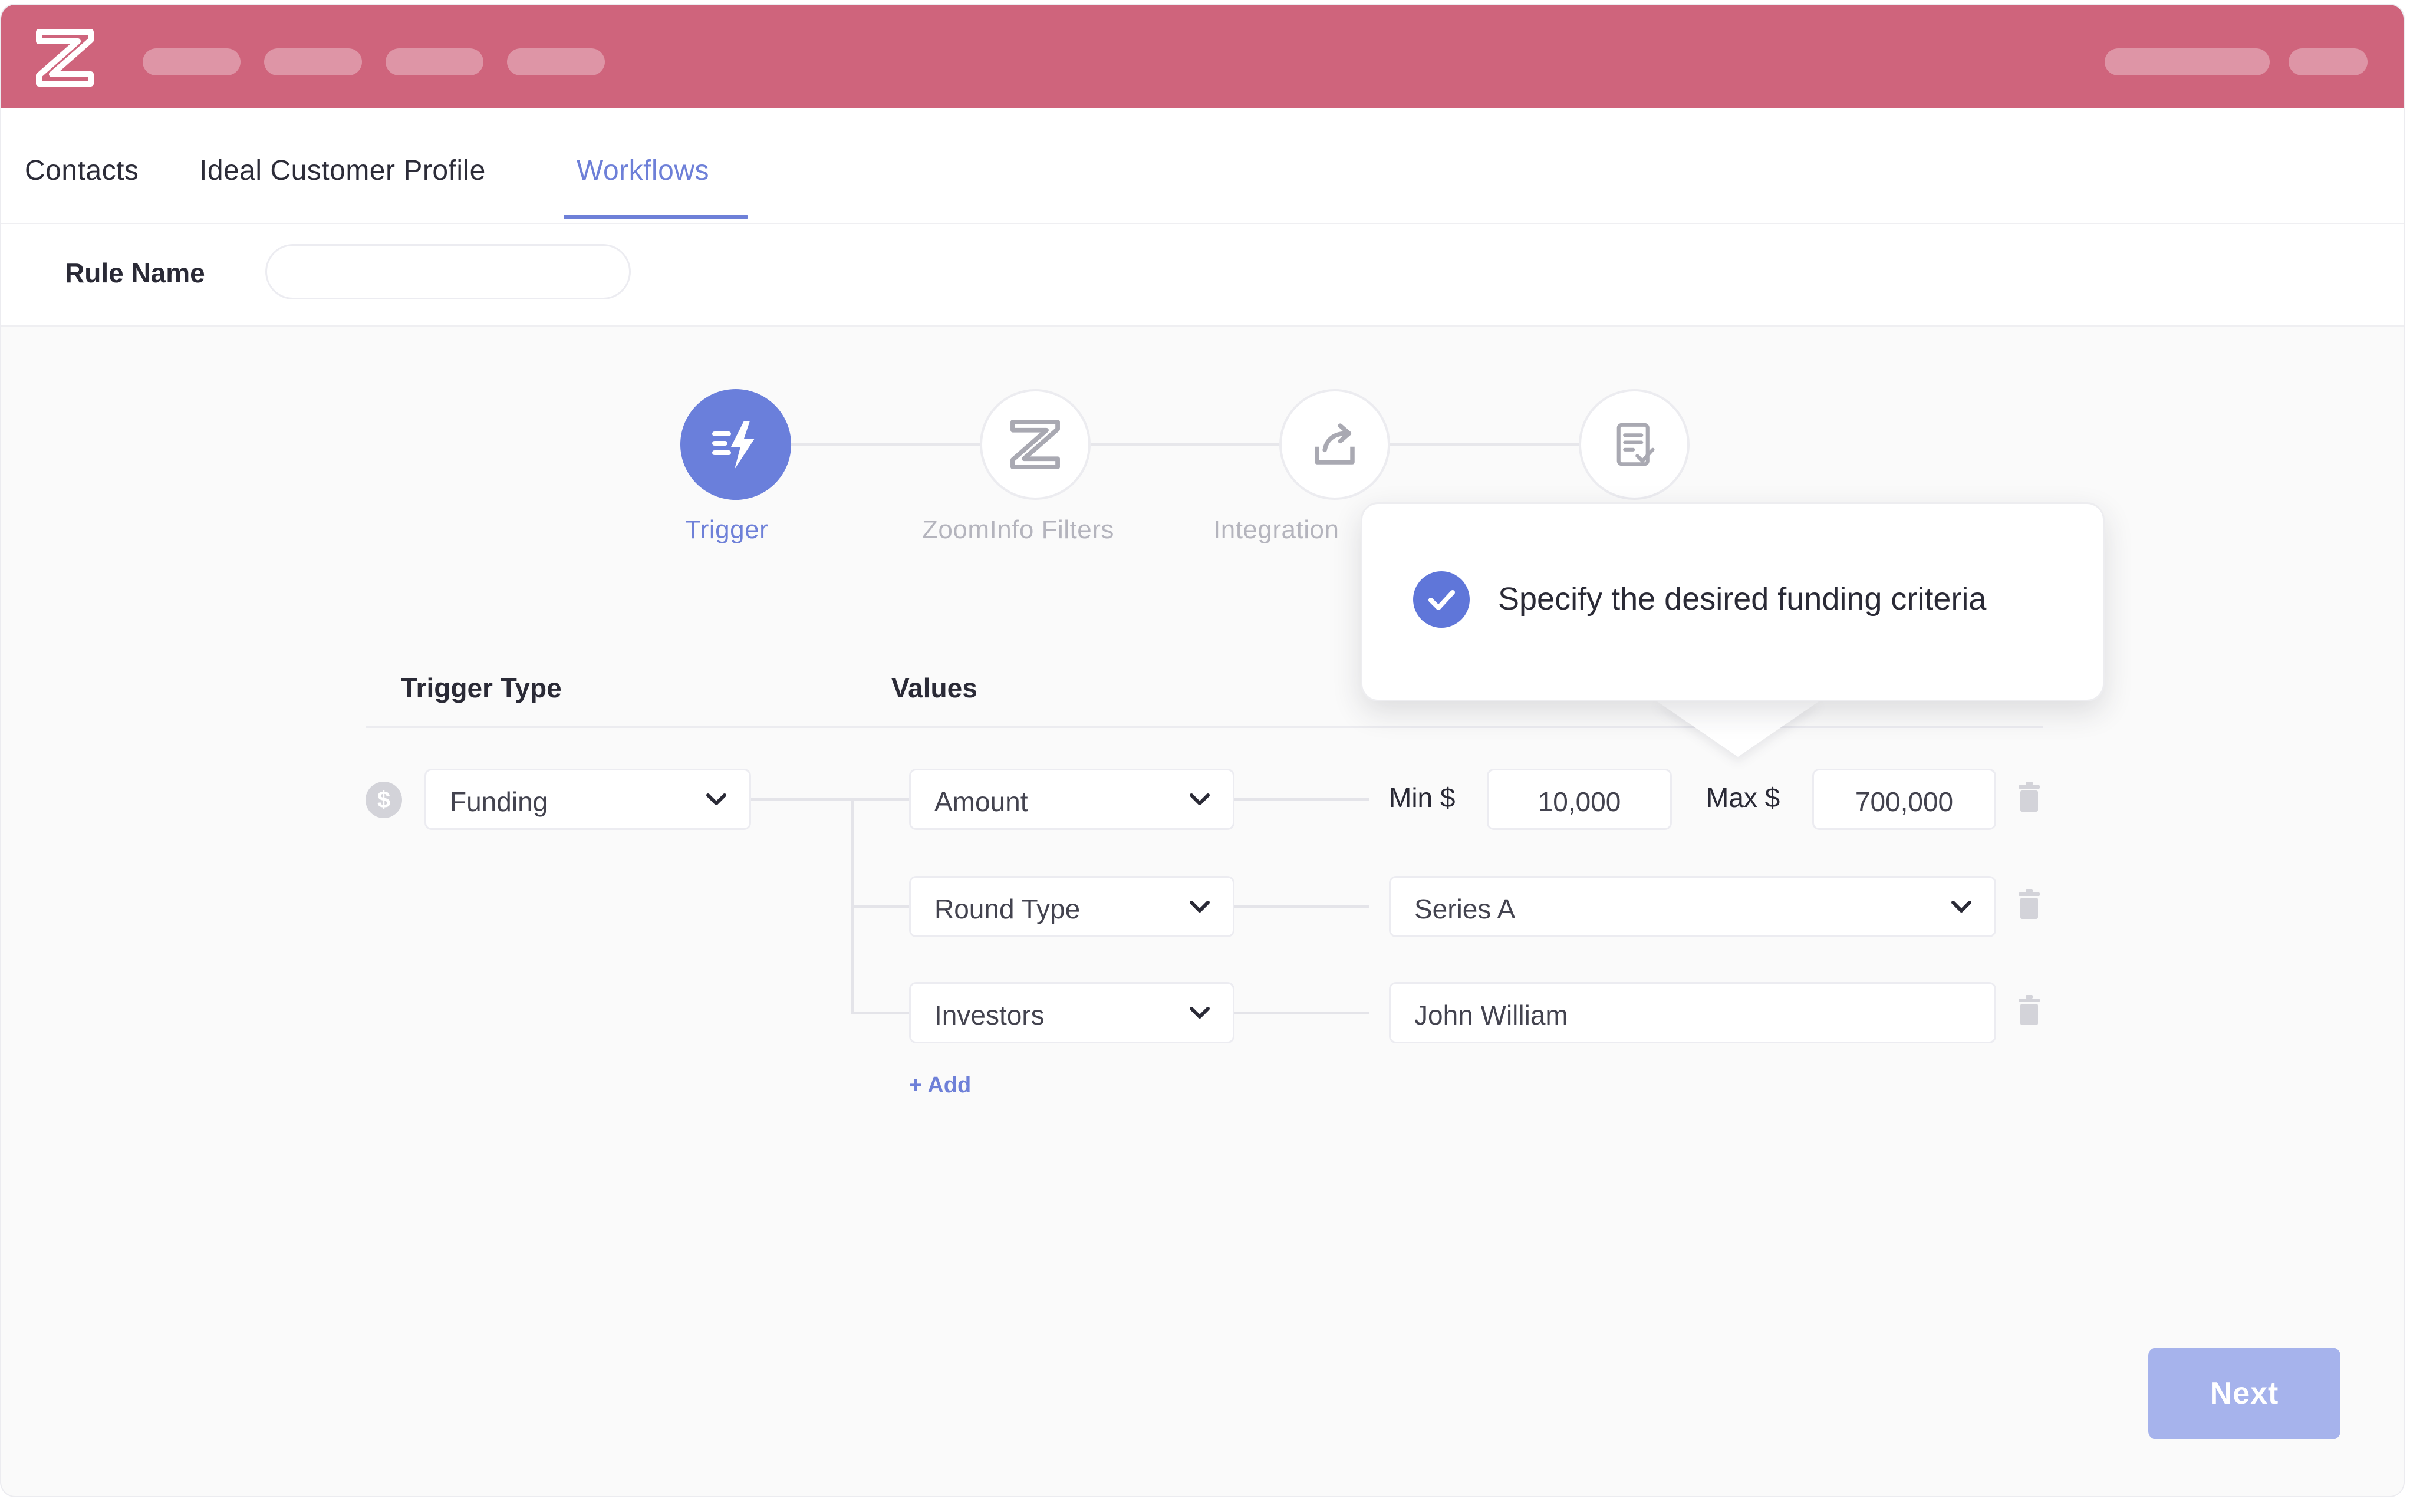 The width and height of the screenshot is (2410, 1512). What do you see at coordinates (481, 688) in the screenshot?
I see `trigger-type-header: Trigger Type` at bounding box center [481, 688].